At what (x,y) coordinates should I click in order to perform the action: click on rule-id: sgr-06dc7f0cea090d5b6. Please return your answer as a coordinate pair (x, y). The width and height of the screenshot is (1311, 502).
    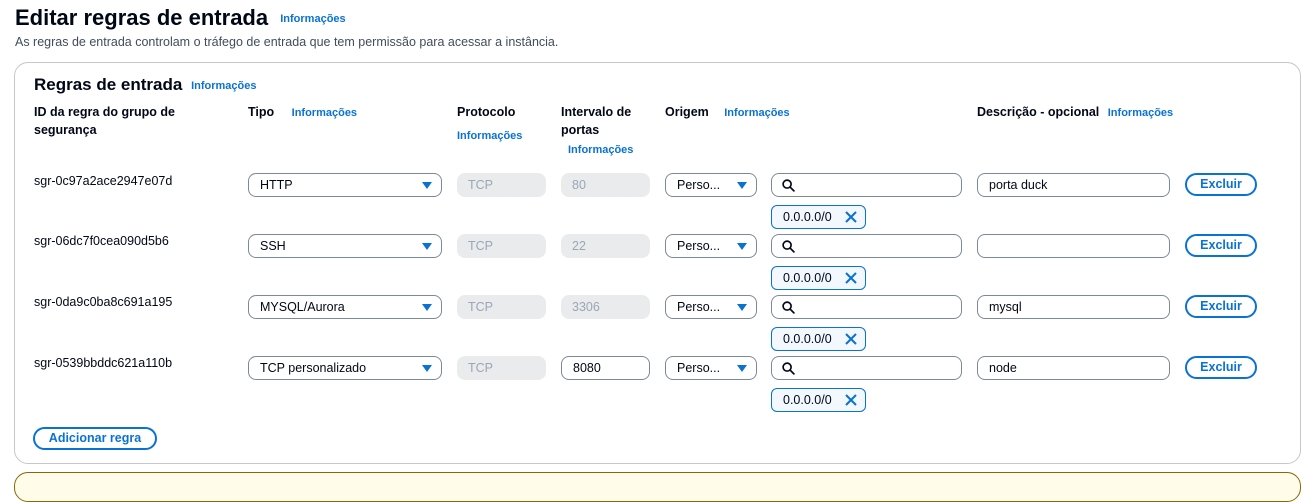
    Looking at the image, I should click on (101, 241).